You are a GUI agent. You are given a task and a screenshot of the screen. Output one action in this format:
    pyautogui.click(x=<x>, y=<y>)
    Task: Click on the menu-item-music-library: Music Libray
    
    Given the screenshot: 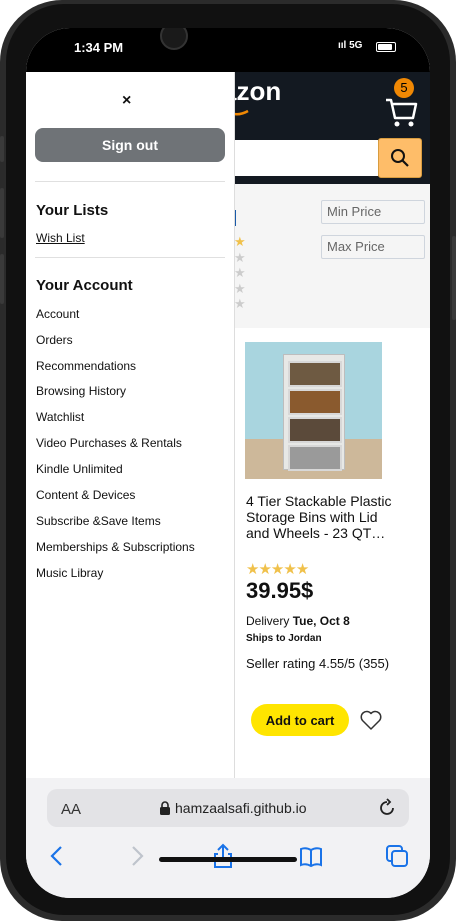 What is the action you would take?
    pyautogui.click(x=69, y=573)
    